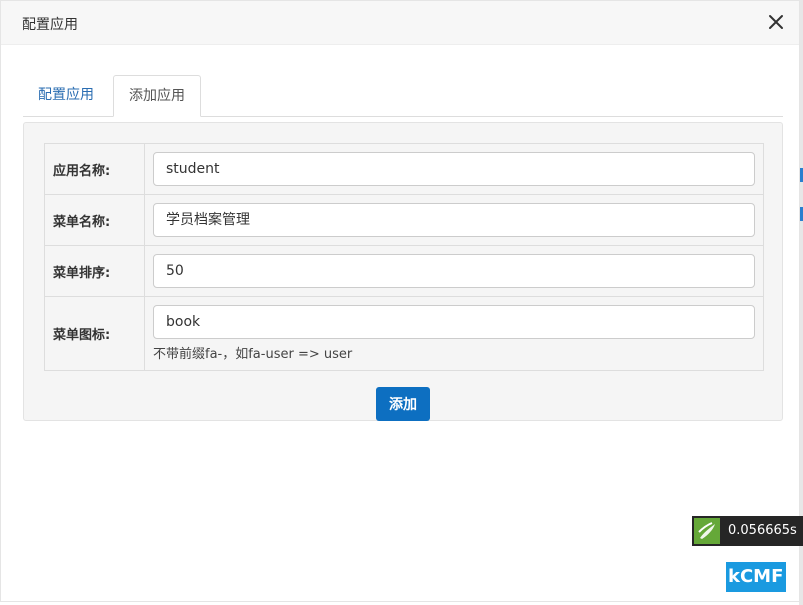 This screenshot has width=803, height=605. What do you see at coordinates (94, 220) in the screenshot?
I see `menu-name-label: 菜单名称:` at bounding box center [94, 220].